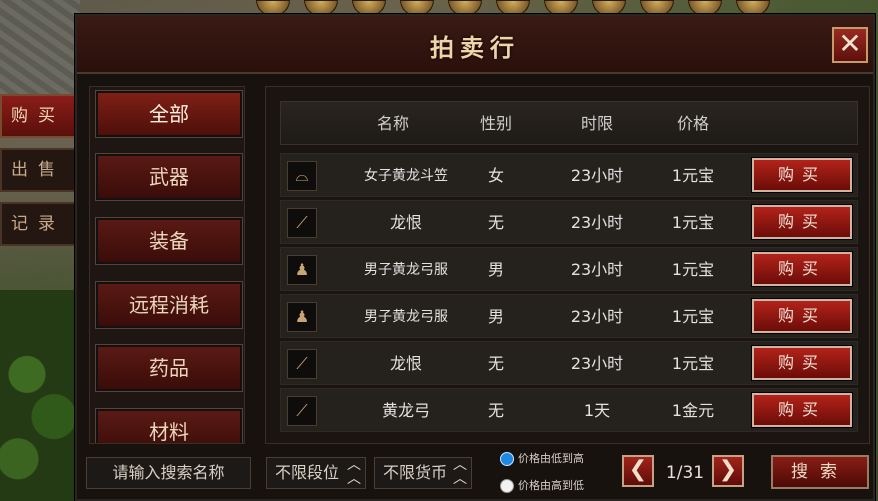 The image size is (878, 501). Describe the element at coordinates (38, 224) in the screenshot. I see `tab-record: 记录` at that location.